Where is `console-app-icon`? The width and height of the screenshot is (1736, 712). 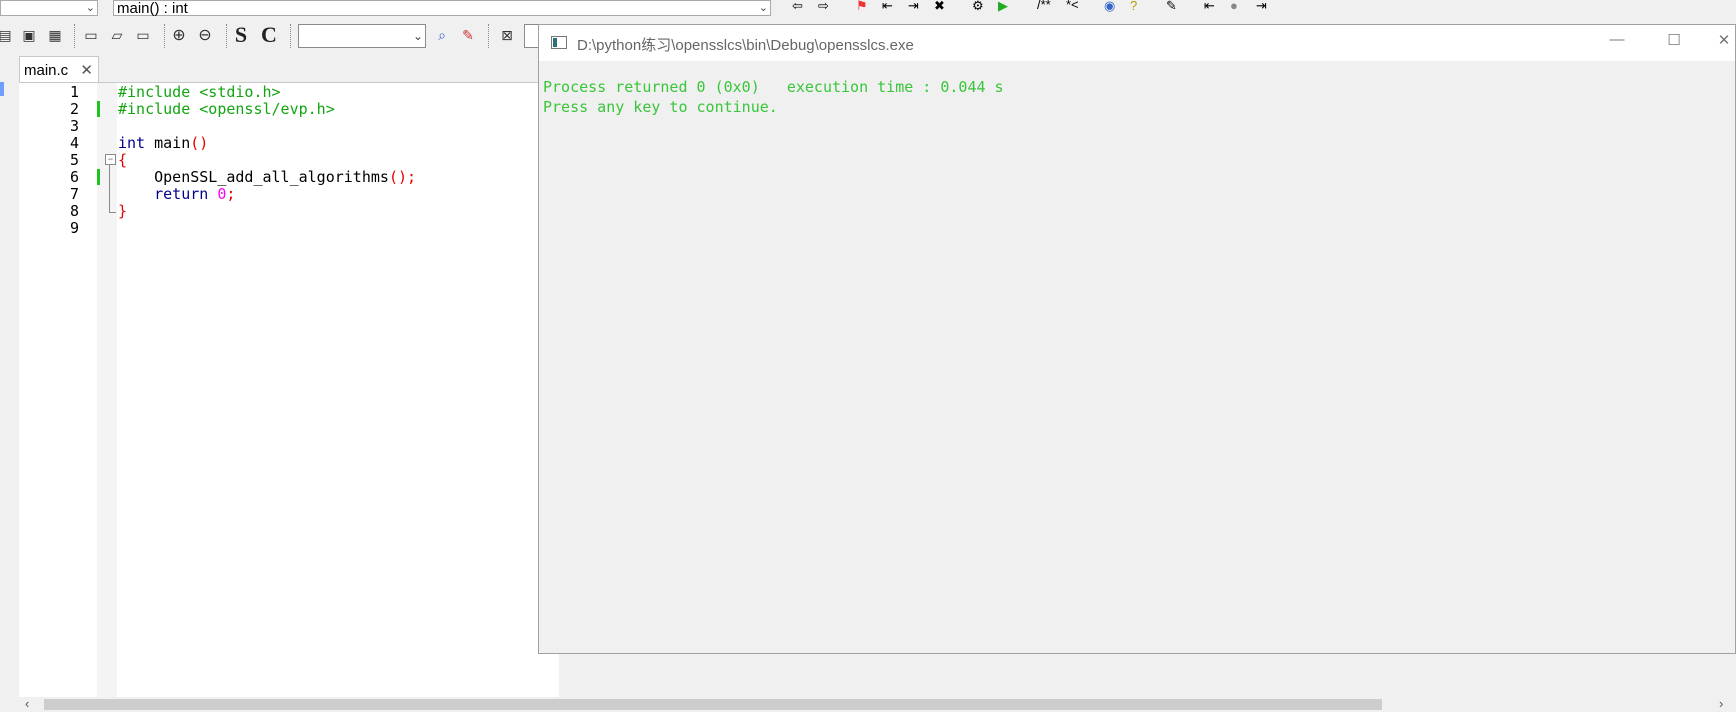
console-app-icon is located at coordinates (559, 42).